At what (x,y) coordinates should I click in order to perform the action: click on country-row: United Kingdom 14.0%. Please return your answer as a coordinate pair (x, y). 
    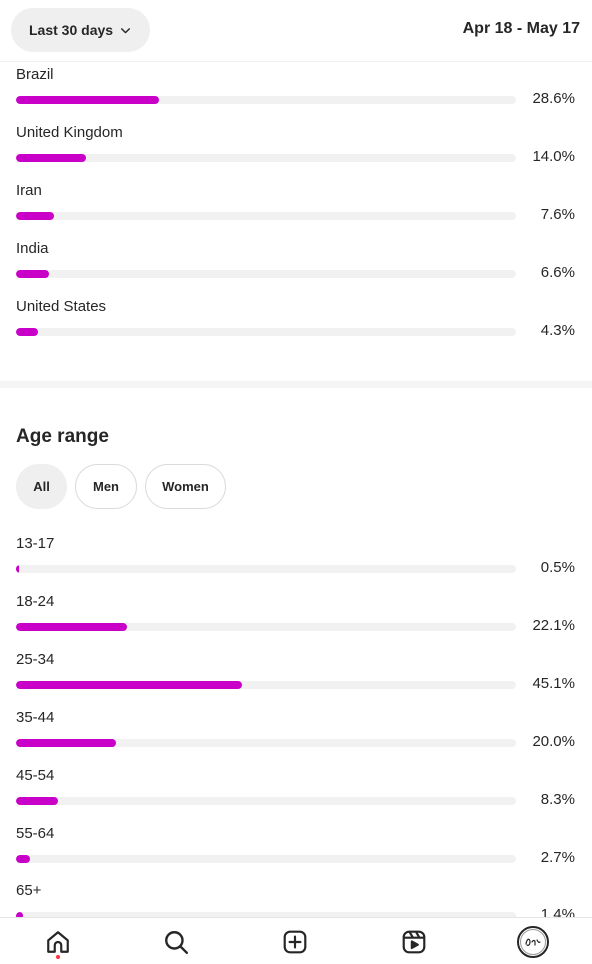
    Looking at the image, I should click on (296, 149).